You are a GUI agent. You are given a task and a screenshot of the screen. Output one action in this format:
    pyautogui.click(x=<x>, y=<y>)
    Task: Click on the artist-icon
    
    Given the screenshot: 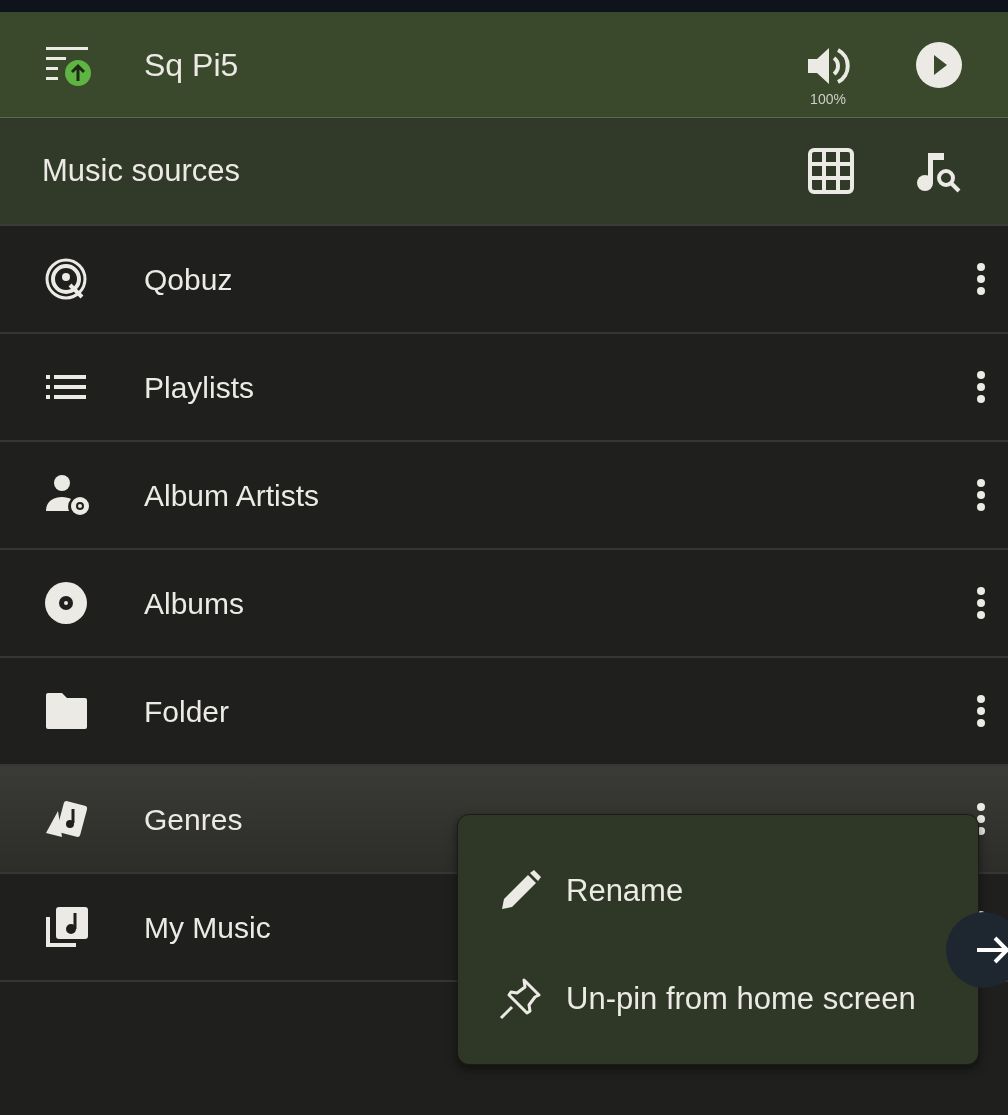 What is the action you would take?
    pyautogui.click(x=68, y=495)
    